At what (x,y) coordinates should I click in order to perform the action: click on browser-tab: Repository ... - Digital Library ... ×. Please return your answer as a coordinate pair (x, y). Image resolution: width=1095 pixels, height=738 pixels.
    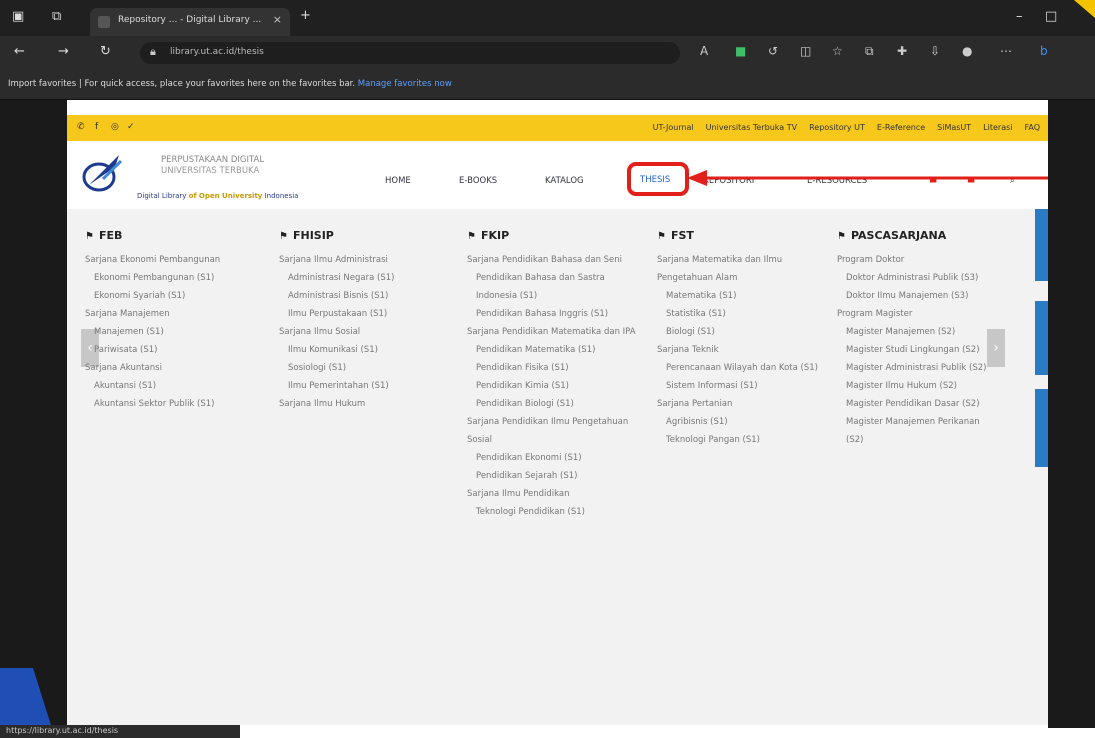
    Looking at the image, I should click on (190, 22).